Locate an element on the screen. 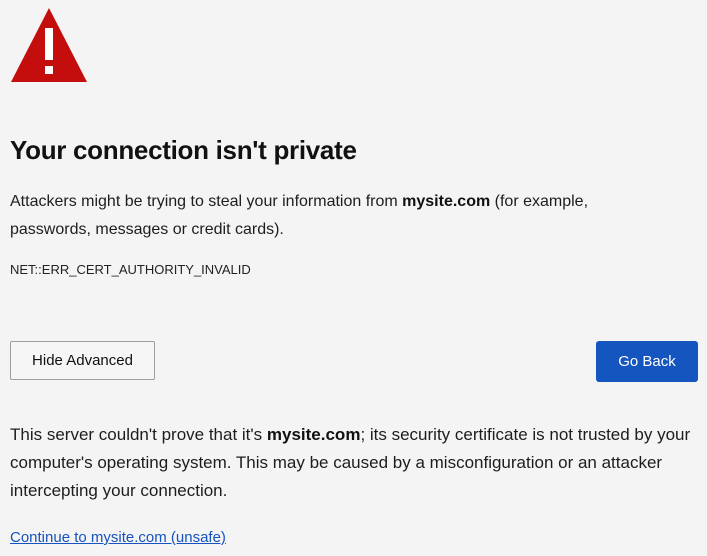 This screenshot has height=556, width=707. continue-unsafe-link: Continue to mysite.com (unsafe) is located at coordinates (118, 537).